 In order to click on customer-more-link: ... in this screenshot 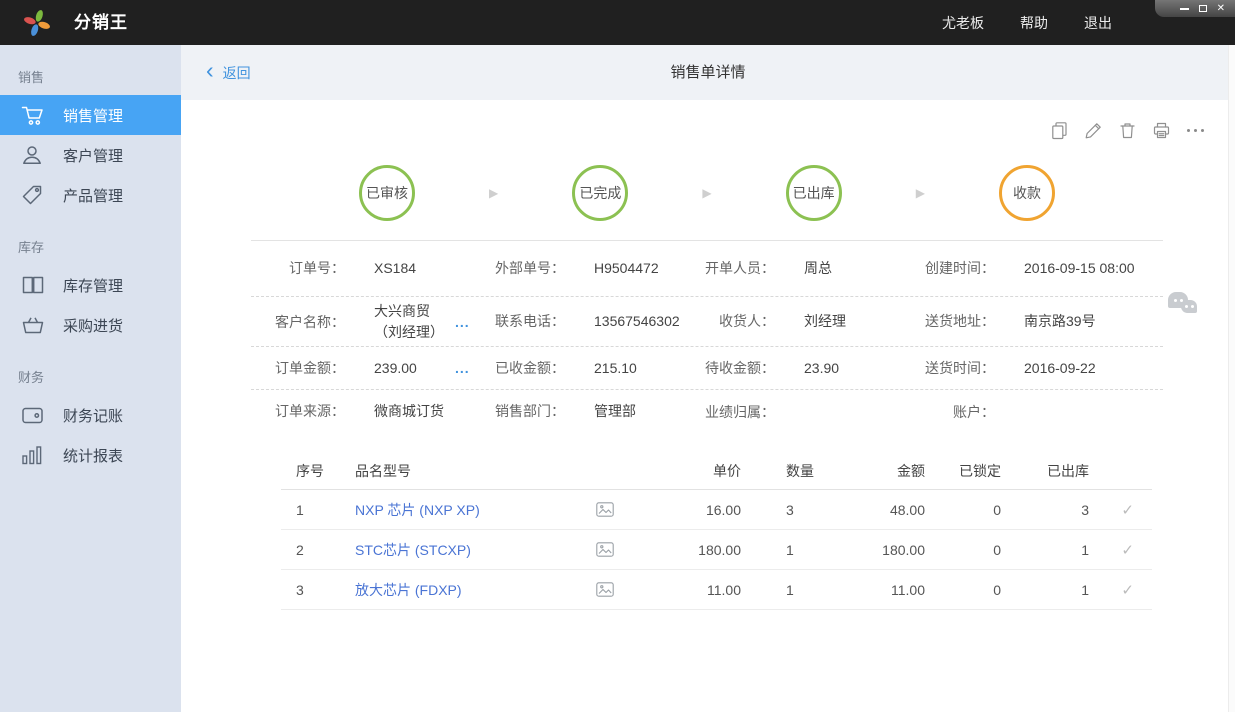, I will do `click(462, 322)`.